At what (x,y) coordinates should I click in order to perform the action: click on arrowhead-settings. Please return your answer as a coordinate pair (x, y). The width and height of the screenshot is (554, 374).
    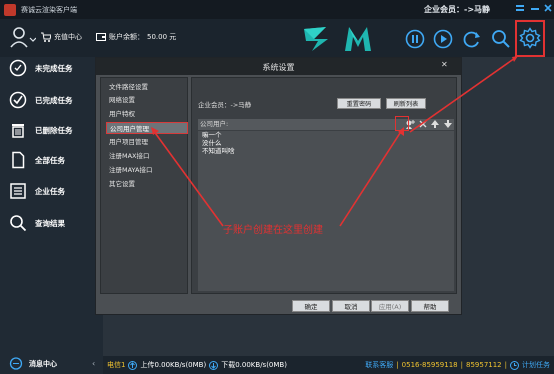
    Looking at the image, I should click on (515, 59).